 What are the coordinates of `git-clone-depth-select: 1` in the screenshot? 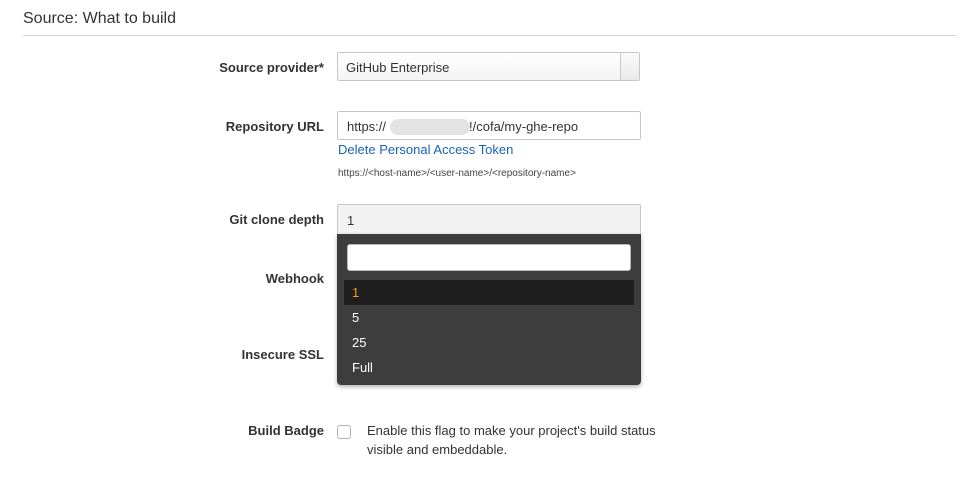 It's located at (489, 219).